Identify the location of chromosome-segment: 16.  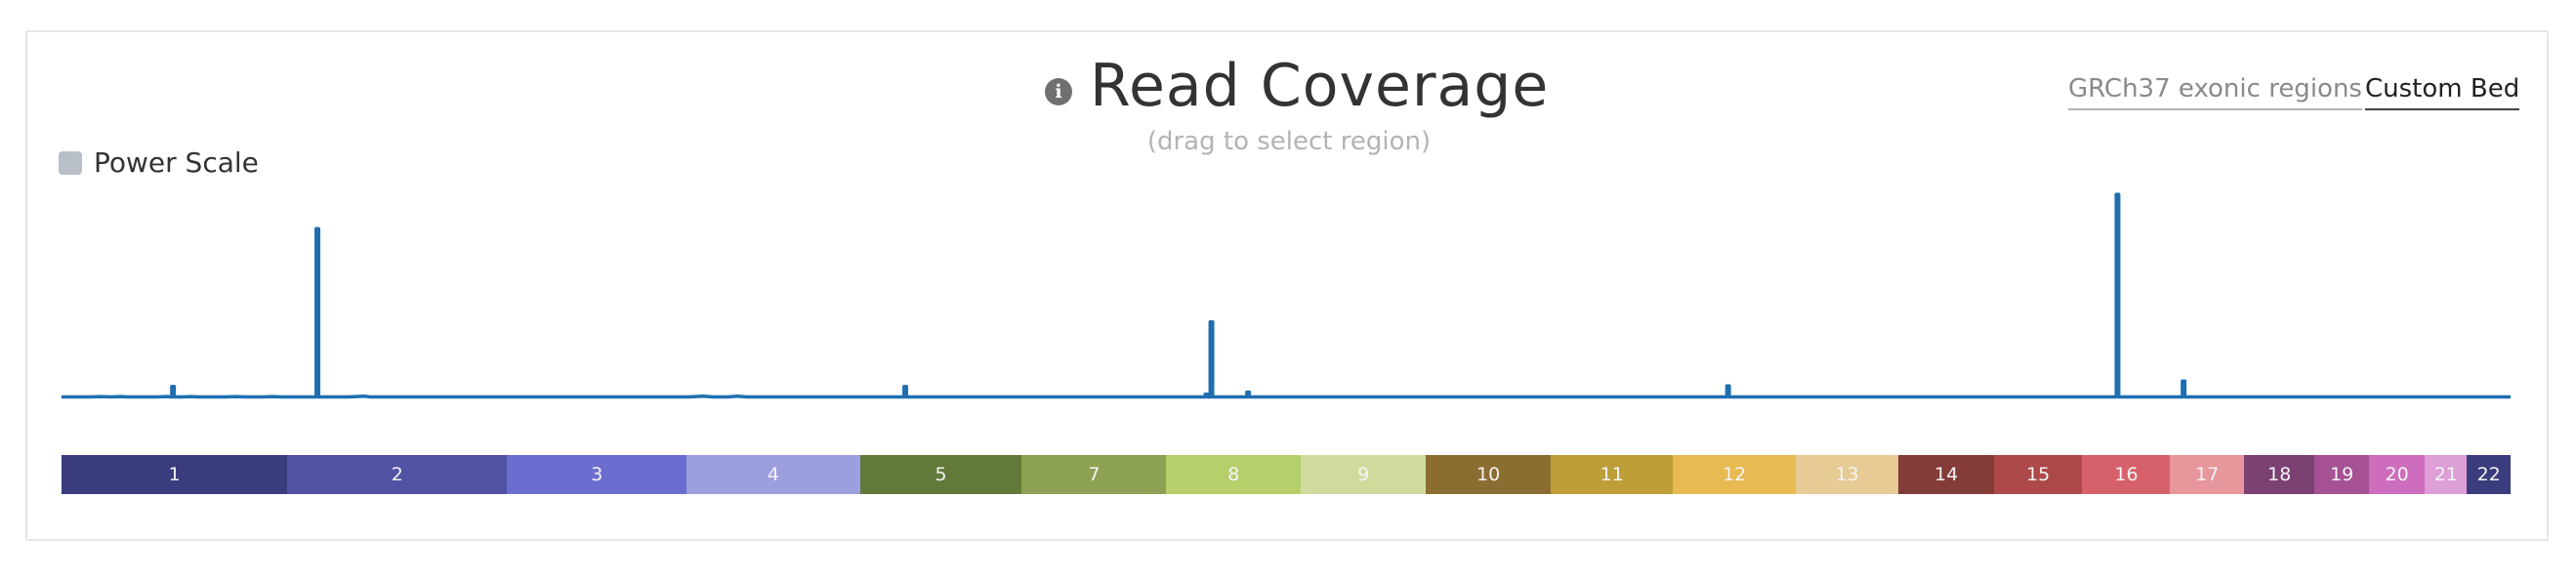
(2127, 474).